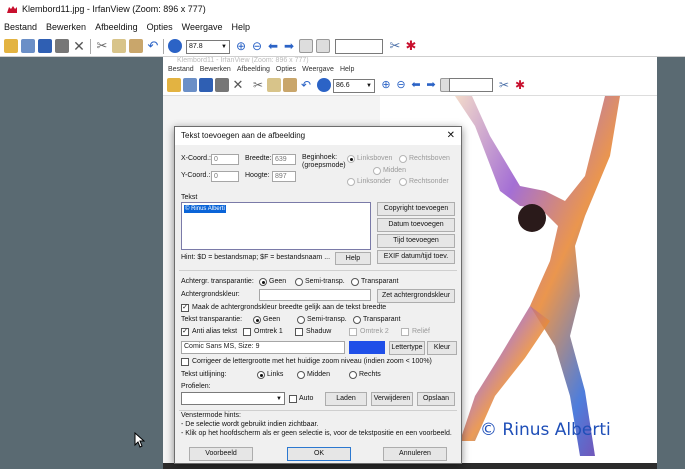  What do you see at coordinates (306, 46) in the screenshot?
I see `first-page-icon` at bounding box center [306, 46].